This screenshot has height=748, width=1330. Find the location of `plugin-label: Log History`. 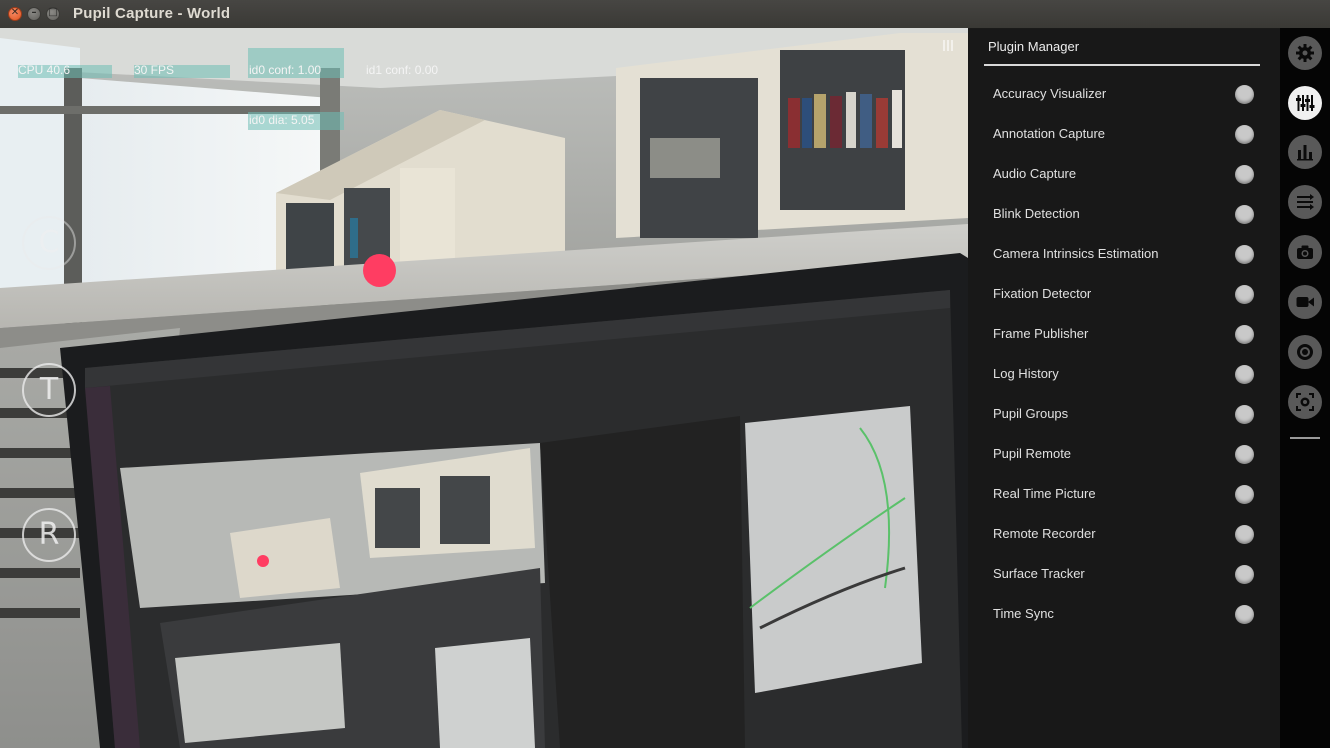

plugin-label: Log History is located at coordinates (1026, 373).